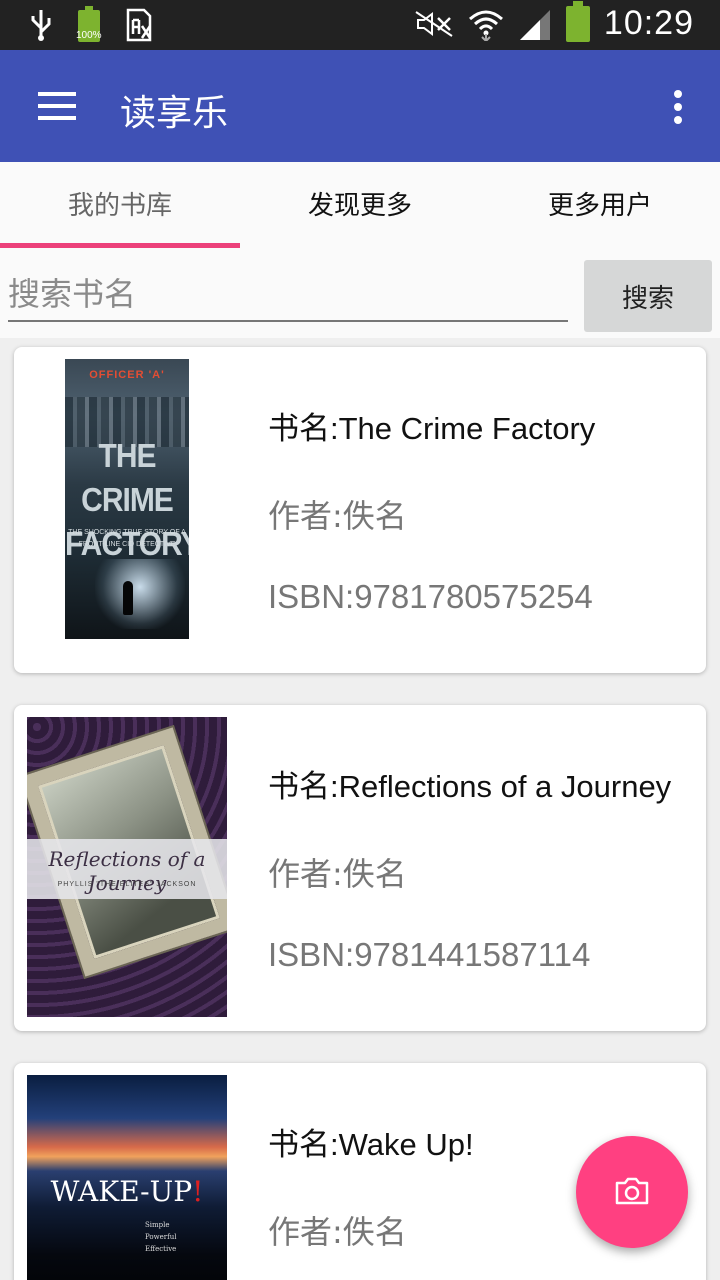  I want to click on cover-subtitle-line: Simple, so click(157, 1225).